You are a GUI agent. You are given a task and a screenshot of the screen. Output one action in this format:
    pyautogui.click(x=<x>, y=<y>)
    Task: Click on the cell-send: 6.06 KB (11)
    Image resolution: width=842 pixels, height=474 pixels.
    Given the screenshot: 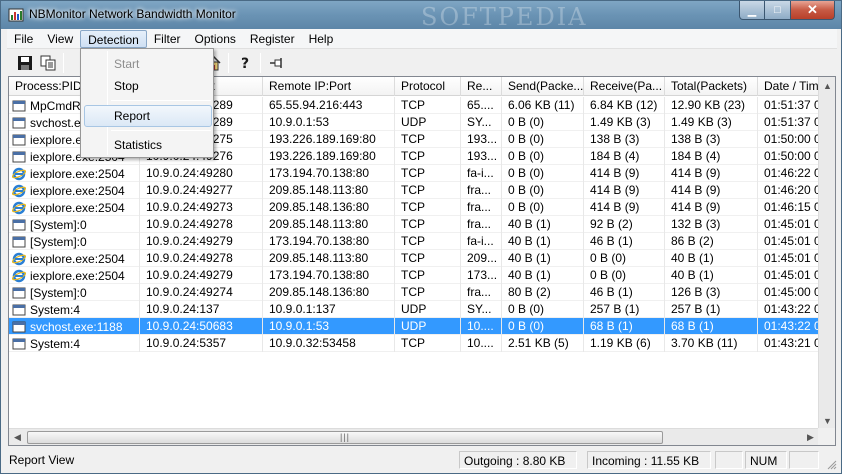 What is the action you would take?
    pyautogui.click(x=543, y=105)
    